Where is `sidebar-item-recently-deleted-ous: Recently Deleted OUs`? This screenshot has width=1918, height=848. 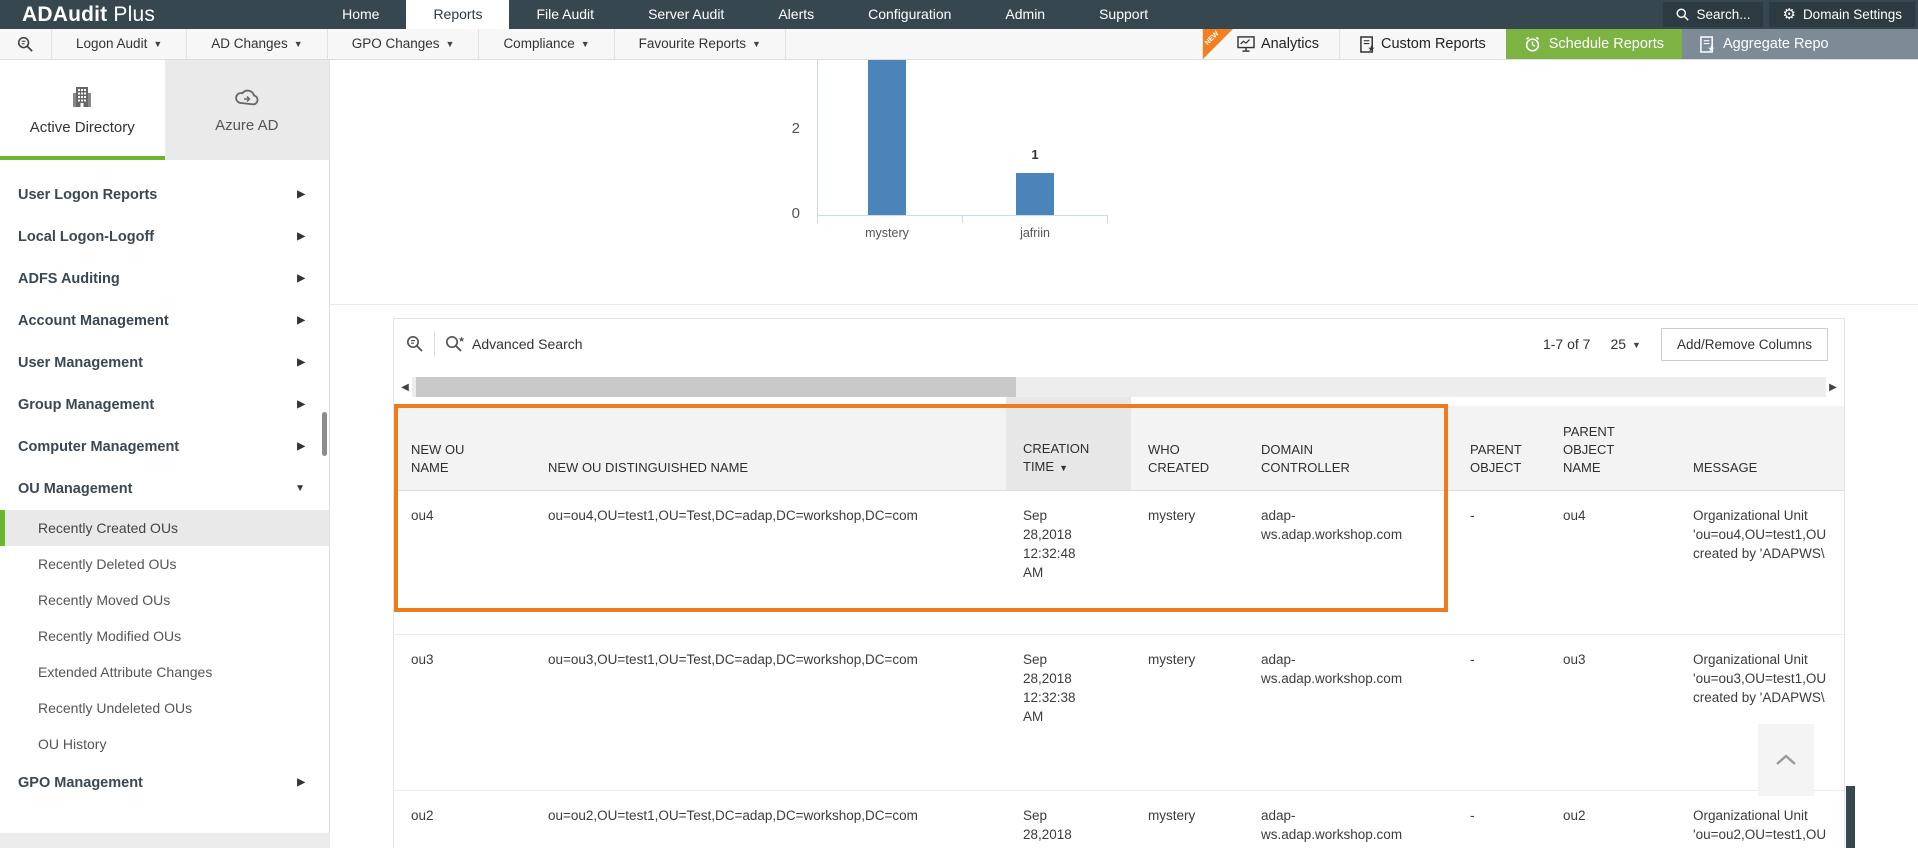 sidebar-item-recently-deleted-ous: Recently Deleted OUs is located at coordinates (164, 564).